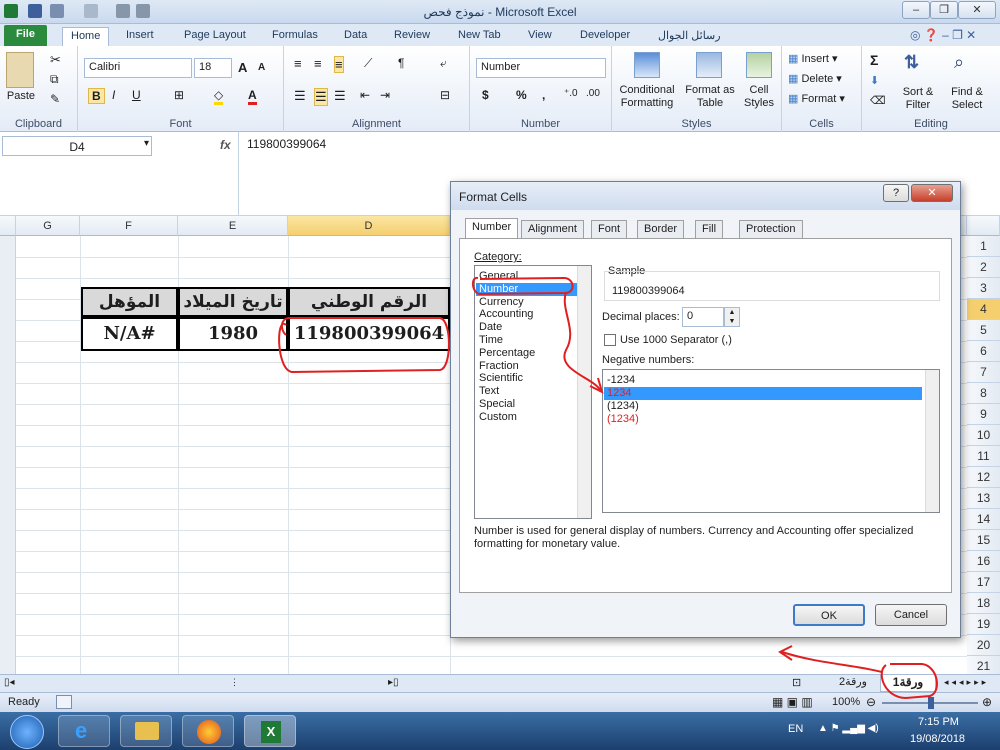  I want to click on row-header: 1, so click(983, 246).